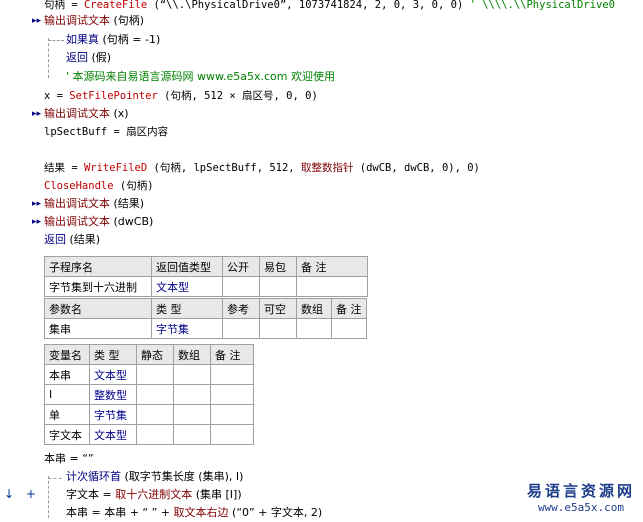 Image resolution: width=643 pixels, height=522 pixels. What do you see at coordinates (278, 266) in the screenshot?
I see `col-header: 易包` at bounding box center [278, 266].